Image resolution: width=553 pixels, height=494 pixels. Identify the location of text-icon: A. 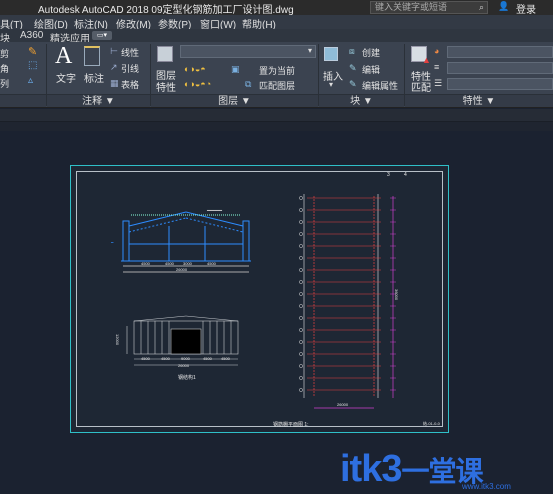
(63, 56).